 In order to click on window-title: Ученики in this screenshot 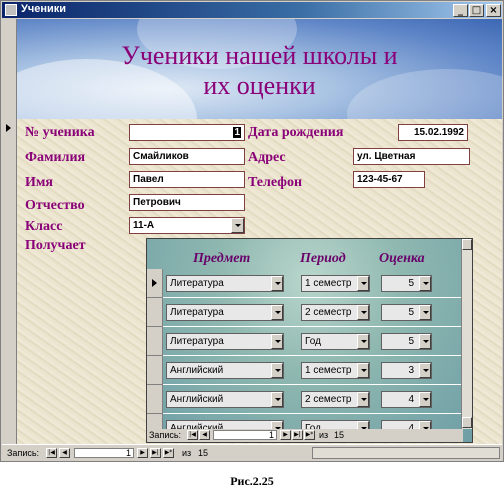, I will do `click(44, 9)`.